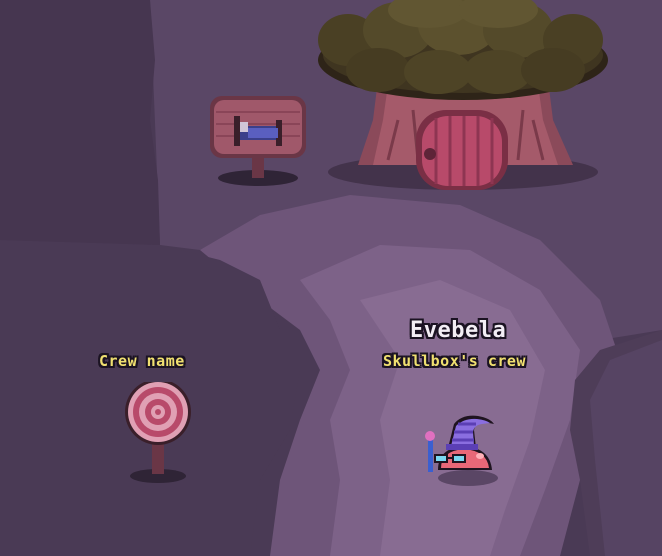 This screenshot has height=556, width=662. I want to click on crew-sign-label: Crew name, so click(142, 361).